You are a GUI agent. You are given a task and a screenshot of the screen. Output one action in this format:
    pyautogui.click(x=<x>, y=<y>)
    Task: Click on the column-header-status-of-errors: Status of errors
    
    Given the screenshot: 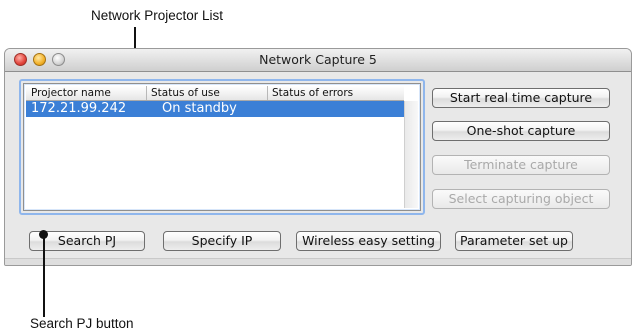 What is the action you would take?
    pyautogui.click(x=312, y=93)
    